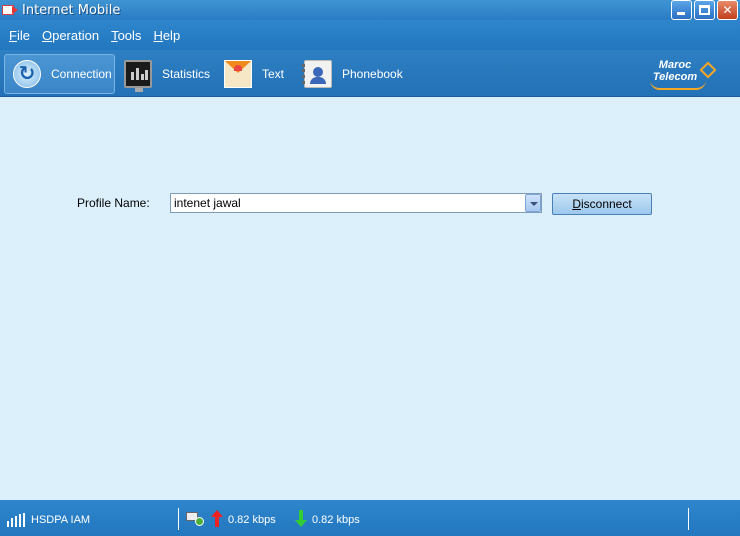  I want to click on title-bar: Internet Mobile ✕, so click(370, 10).